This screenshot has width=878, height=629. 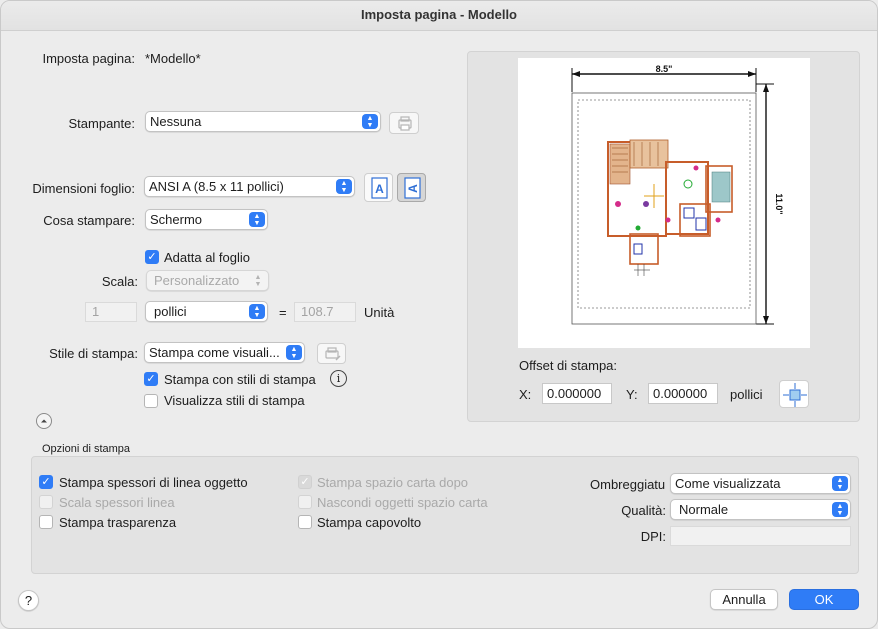 What do you see at coordinates (746, 394) in the screenshot?
I see `offset-unit-label: pollici` at bounding box center [746, 394].